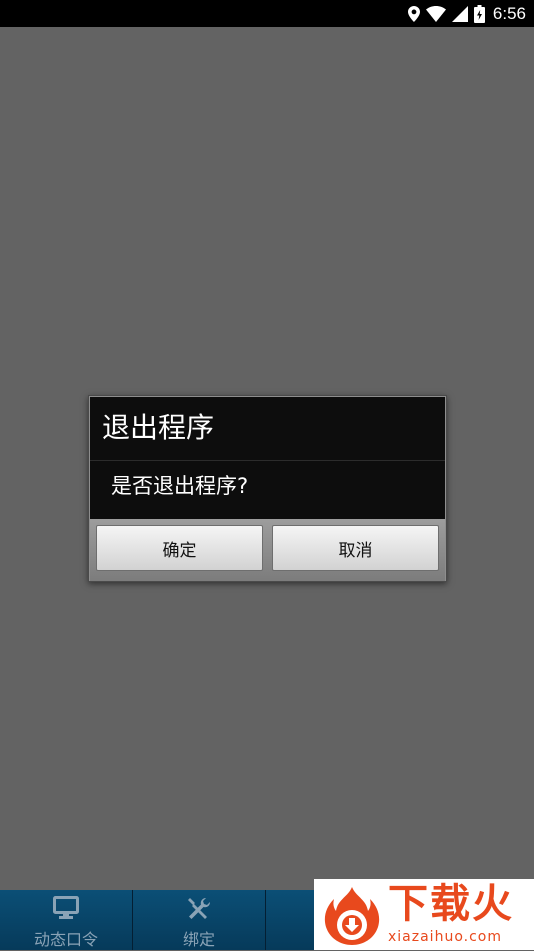  Describe the element at coordinates (267, 429) in the screenshot. I see `dialog-header: 退出程序` at that location.